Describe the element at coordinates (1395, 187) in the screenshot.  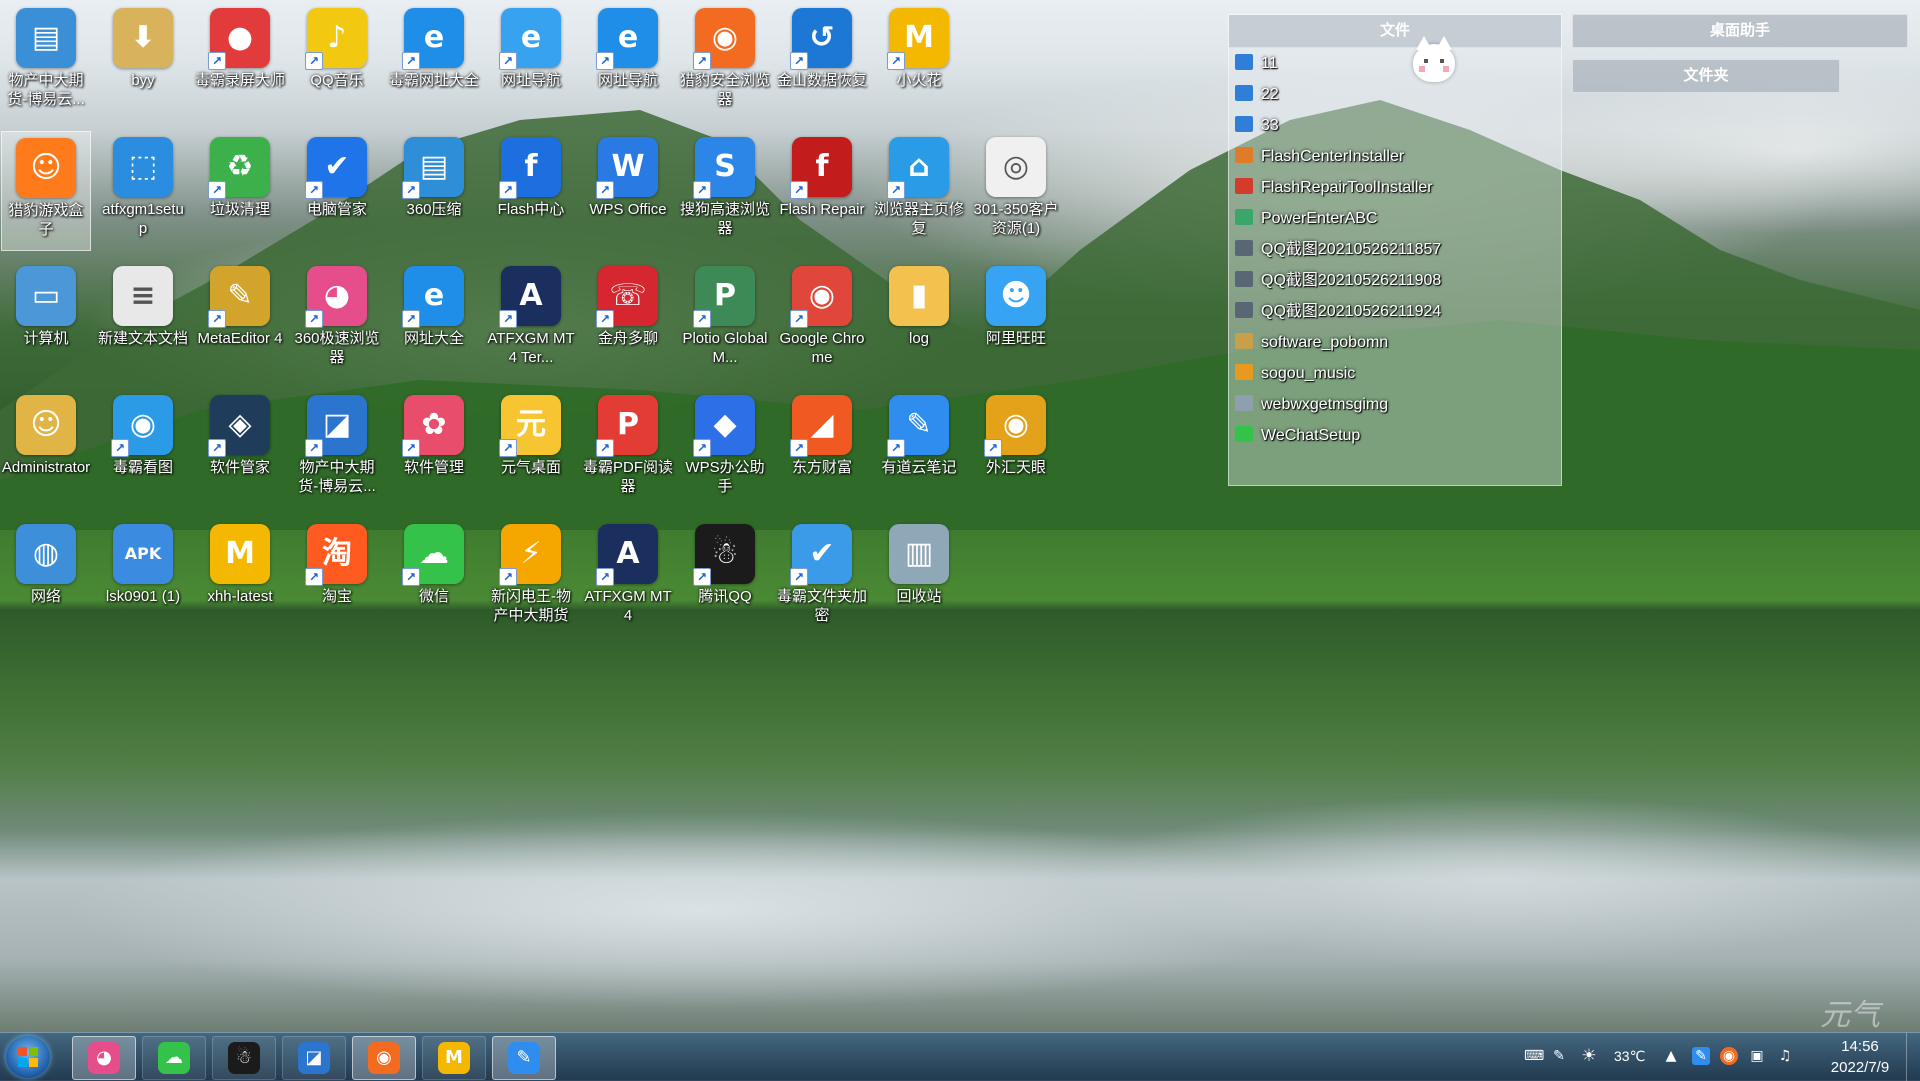
I see `fence-file-item: FlashRepairToolInstaller` at that location.